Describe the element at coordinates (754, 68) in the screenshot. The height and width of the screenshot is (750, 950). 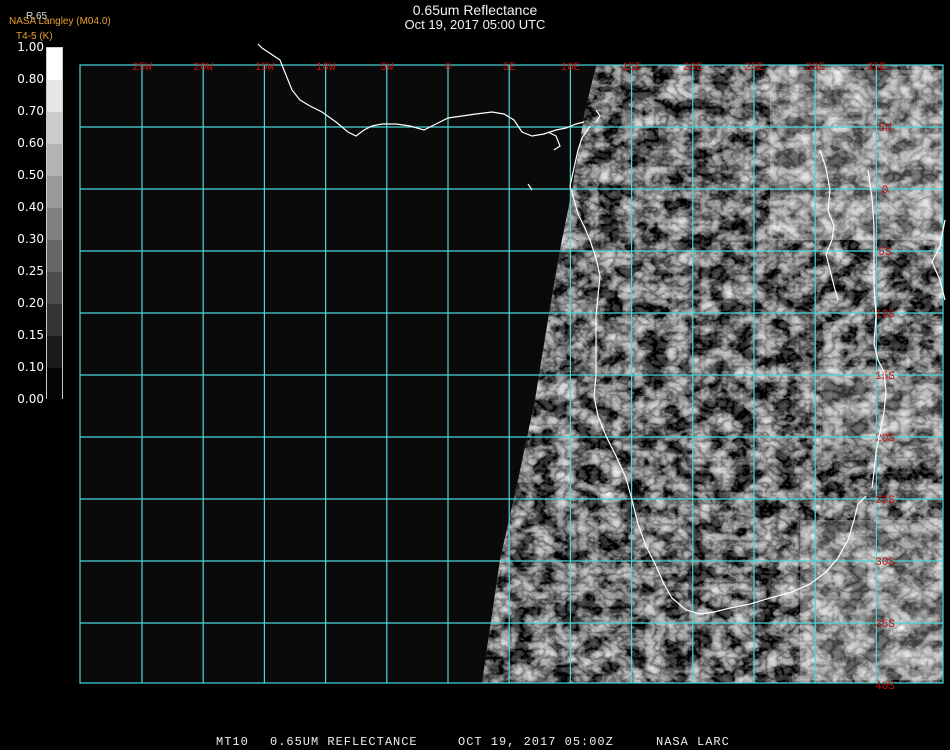
I see `longitude-label: 25E` at that location.